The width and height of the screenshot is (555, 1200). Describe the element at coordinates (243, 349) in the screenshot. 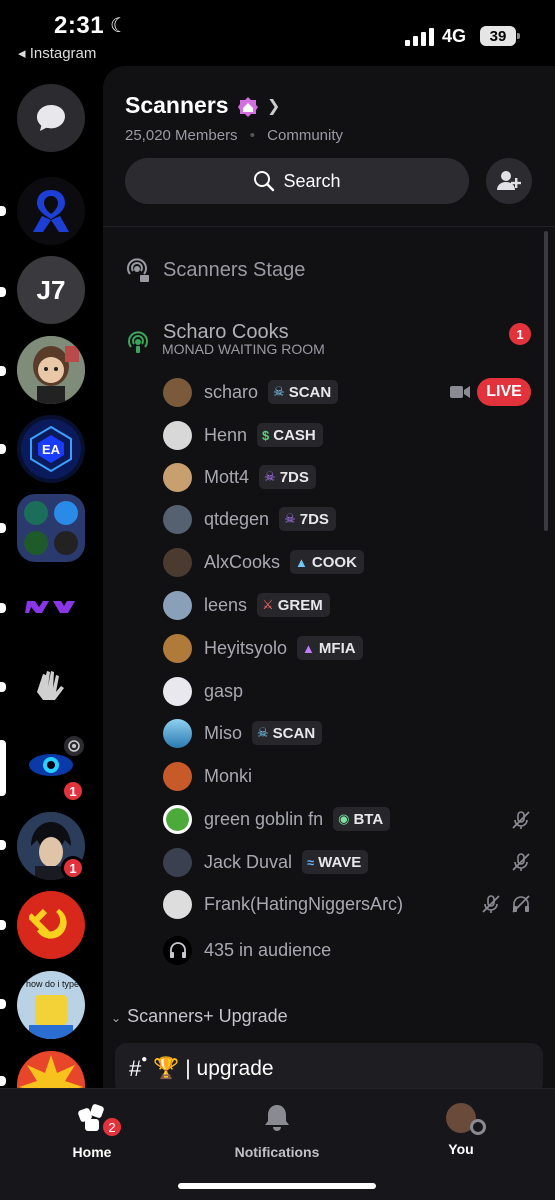

I see `stage-topic: MONAD WAITING ROOM` at that location.